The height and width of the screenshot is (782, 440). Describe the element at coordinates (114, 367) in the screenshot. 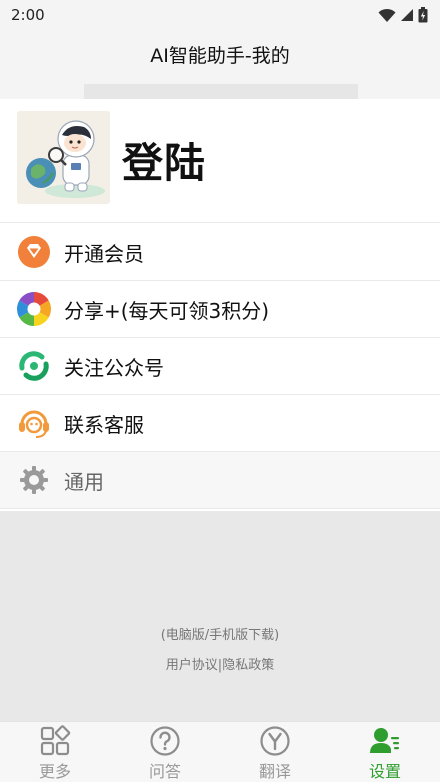

I see `menu-item-label: 关注公众号` at that location.